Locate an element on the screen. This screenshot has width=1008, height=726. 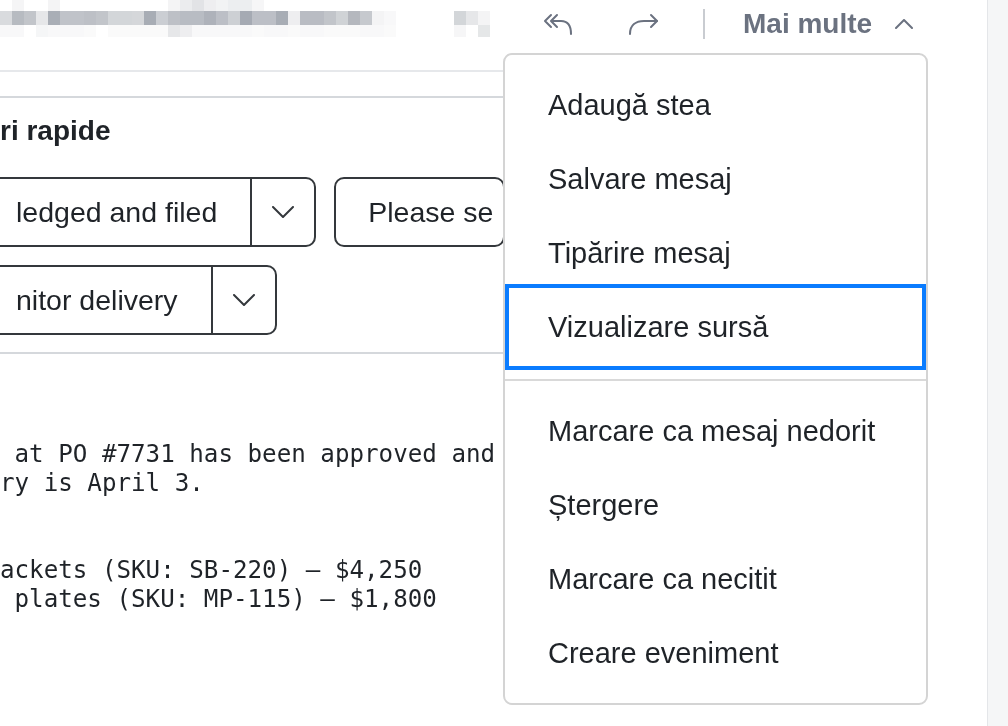
menu-item: Creare eveniment is located at coordinates (715, 653).